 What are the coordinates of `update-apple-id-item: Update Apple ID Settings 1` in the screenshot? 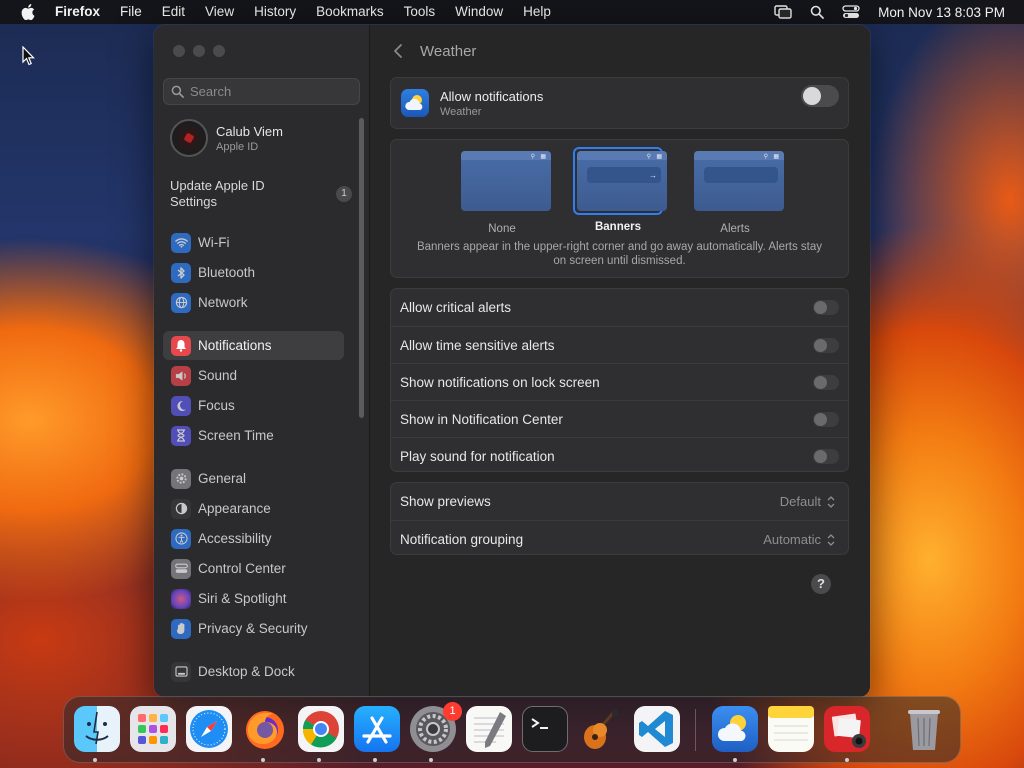 It's located at (261, 194).